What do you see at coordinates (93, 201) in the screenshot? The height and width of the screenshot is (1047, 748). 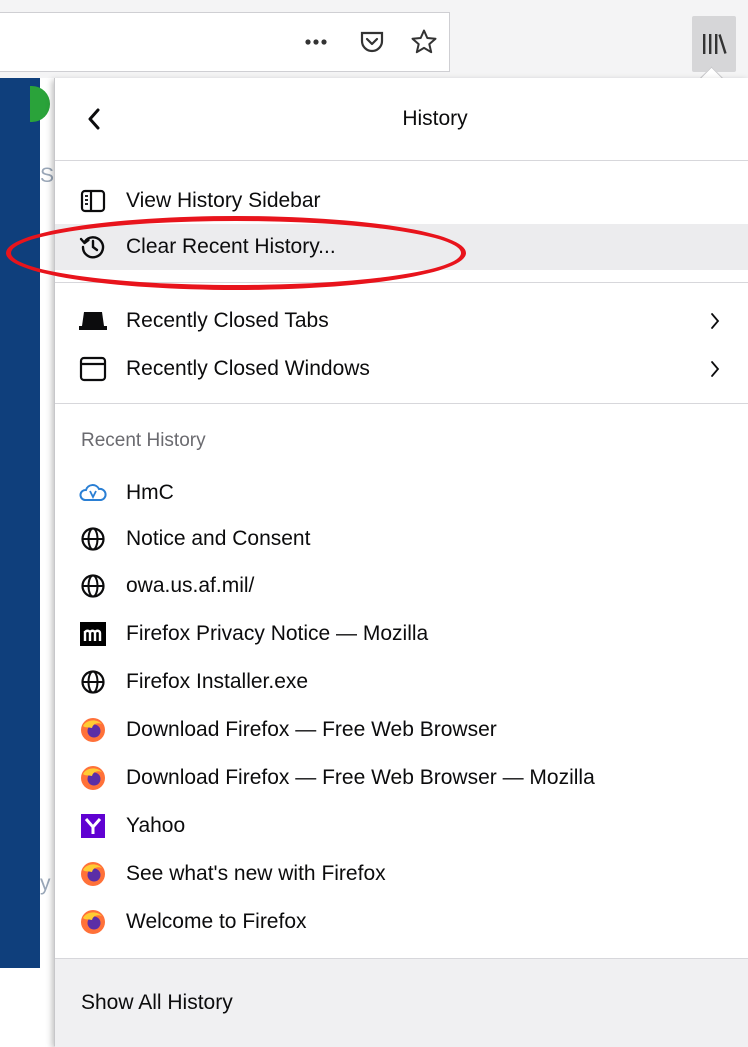 I see `sidebar-icon` at bounding box center [93, 201].